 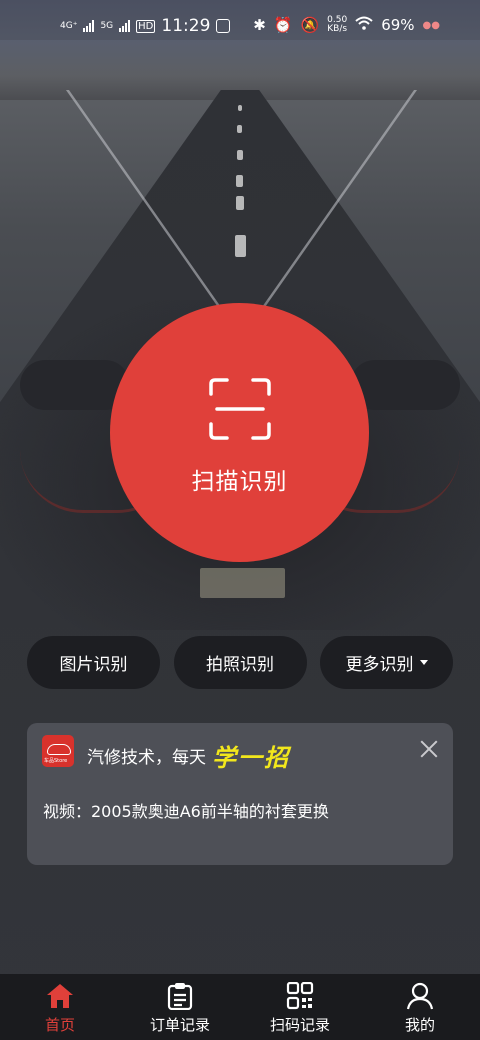 What do you see at coordinates (56, 761) in the screenshot?
I see `logo-text: 车品Store` at bounding box center [56, 761].